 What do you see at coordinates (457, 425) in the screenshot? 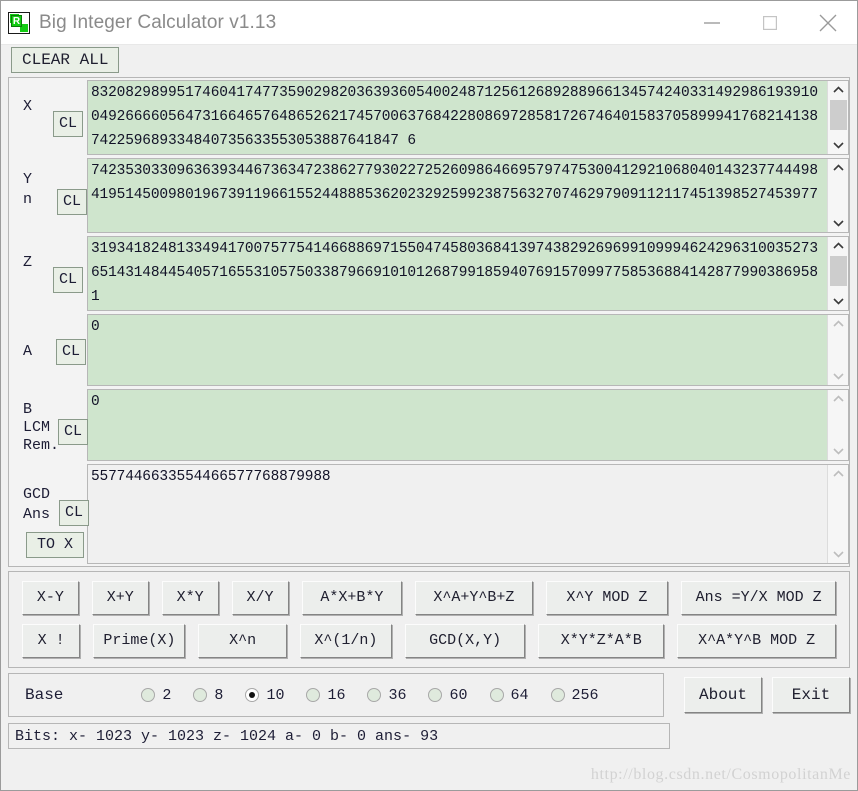
I see `field-b-input: 0` at bounding box center [457, 425].